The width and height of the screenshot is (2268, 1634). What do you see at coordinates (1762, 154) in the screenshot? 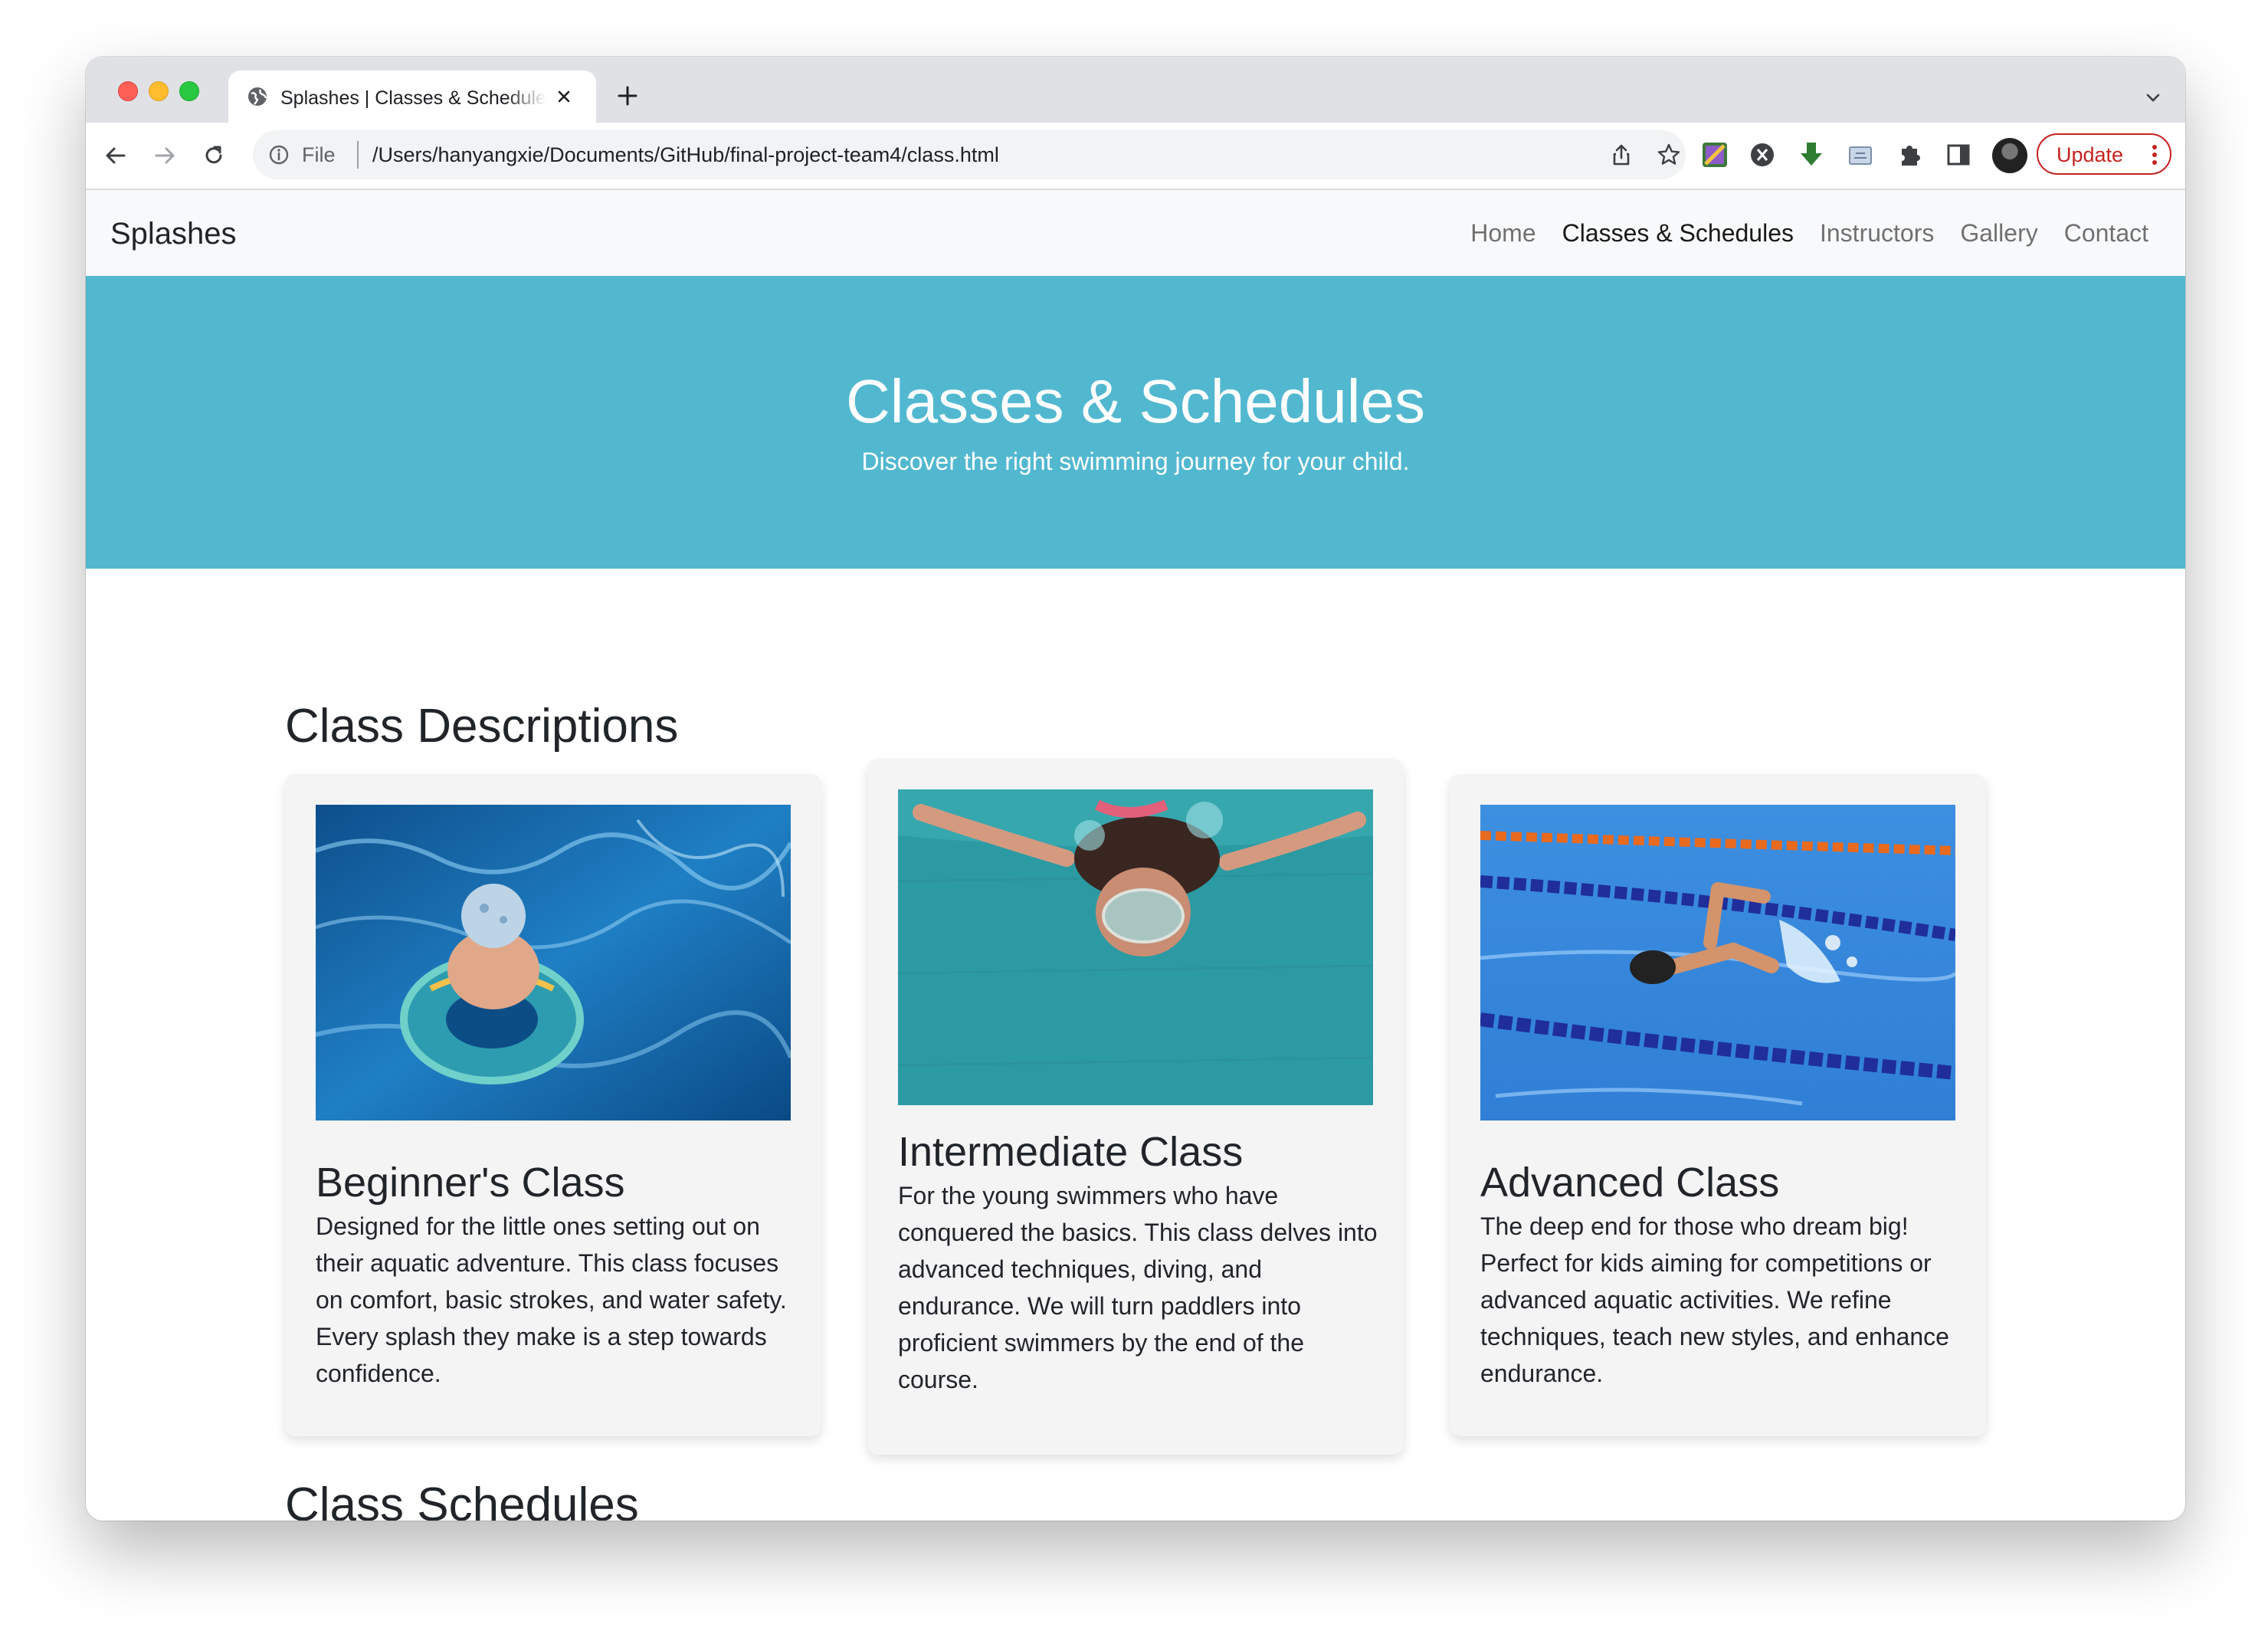
I see `extension-circle-icon` at bounding box center [1762, 154].